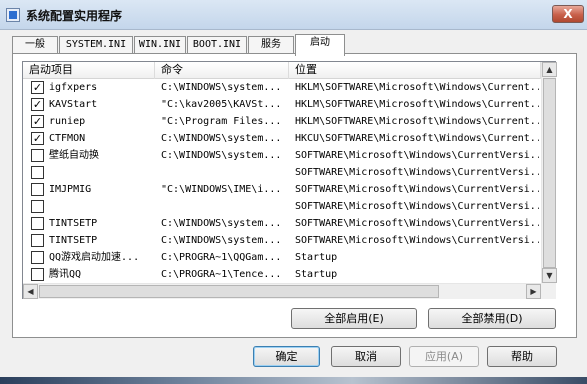  What do you see at coordinates (293, 15) in the screenshot?
I see `title-bar: 系统配置实用程序 X` at bounding box center [293, 15].